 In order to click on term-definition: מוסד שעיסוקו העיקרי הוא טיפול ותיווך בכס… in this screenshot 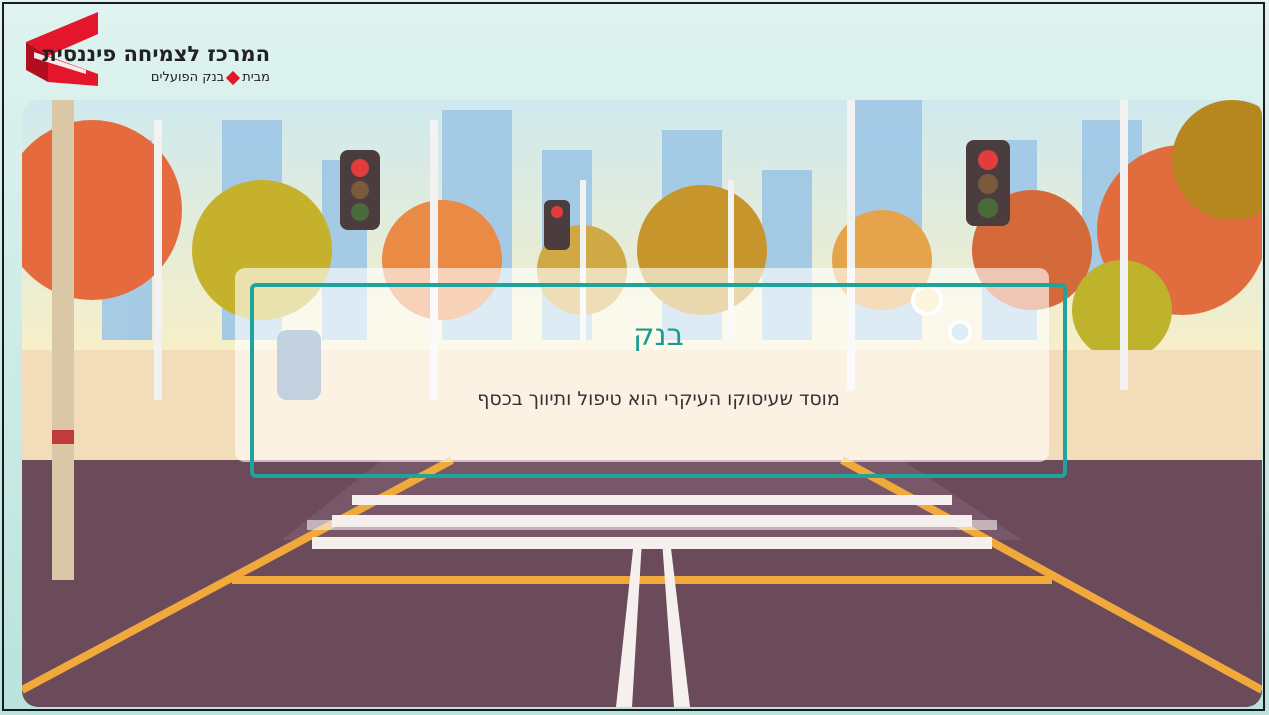, I will do `click(658, 399)`.